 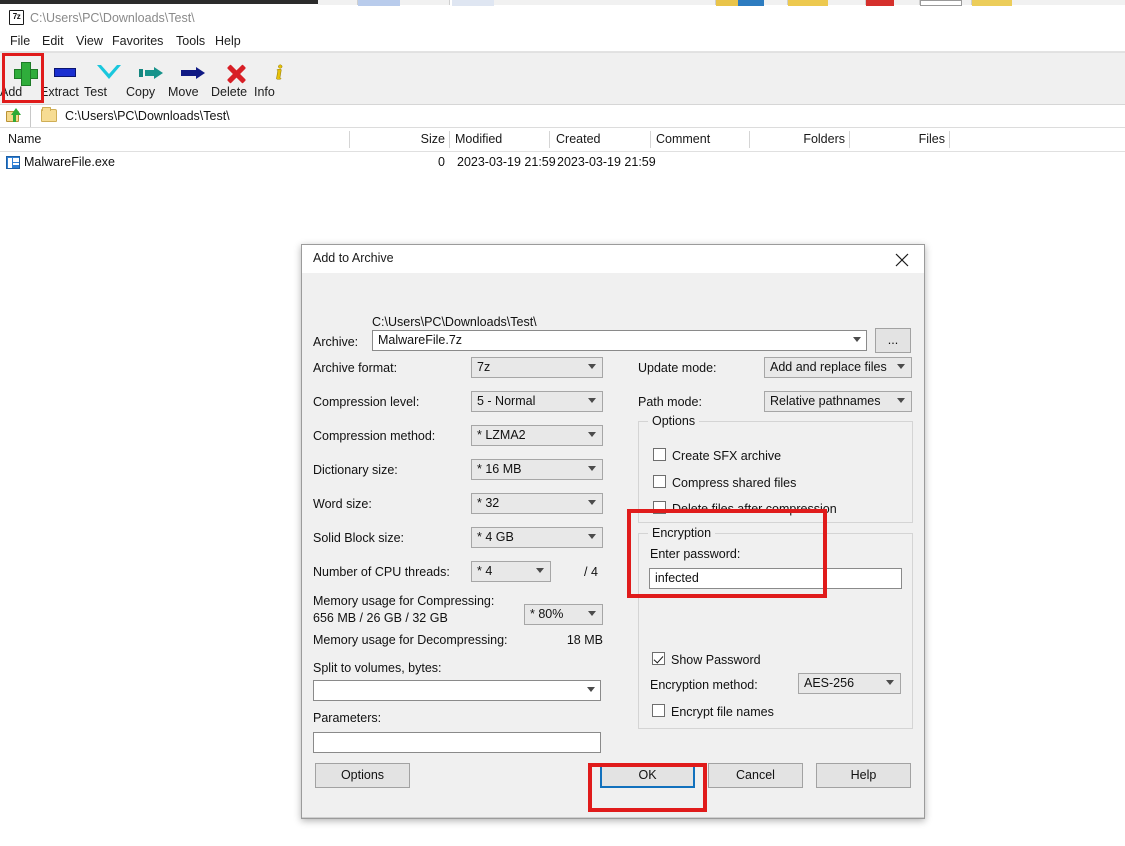 What do you see at coordinates (49, 114) in the screenshot?
I see `folder-icon` at bounding box center [49, 114].